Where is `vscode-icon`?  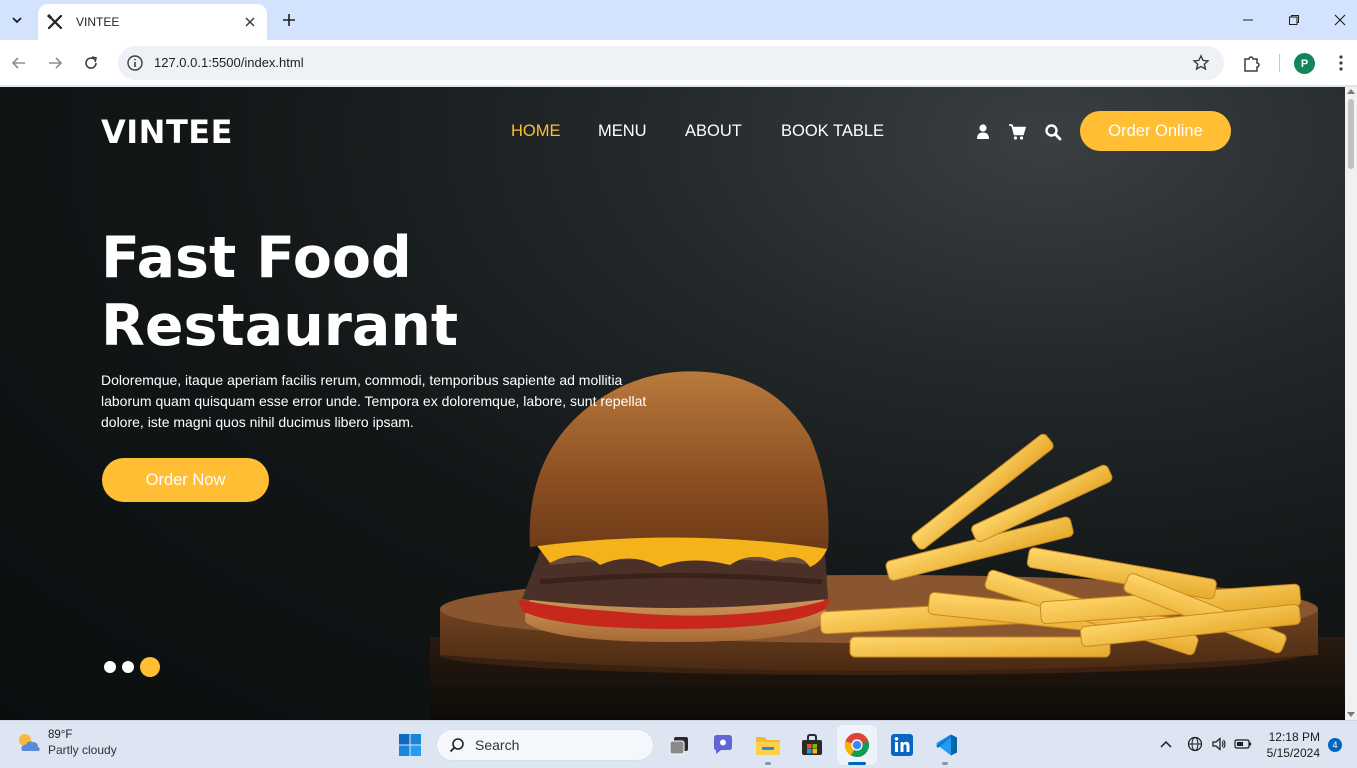 vscode-icon is located at coordinates (946, 745).